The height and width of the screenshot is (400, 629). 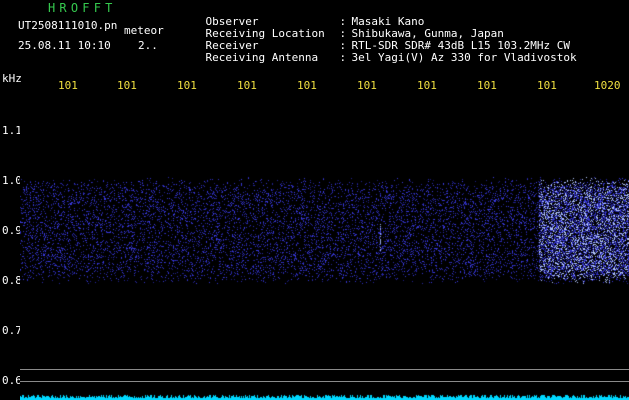 What do you see at coordinates (82, 8) in the screenshot?
I see `app-title: HROFFT` at bounding box center [82, 8].